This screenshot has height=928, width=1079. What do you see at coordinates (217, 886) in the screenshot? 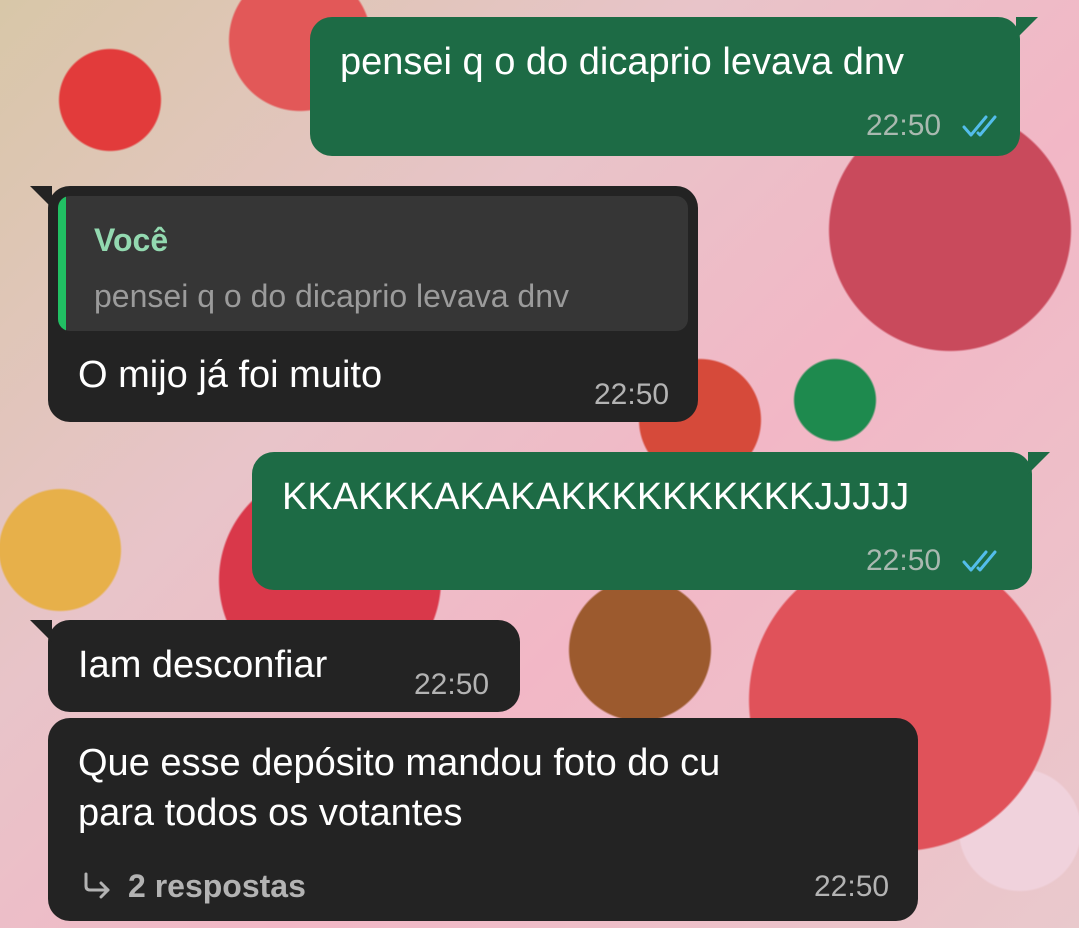
I see `replies-count-label: 2 respostas` at bounding box center [217, 886].